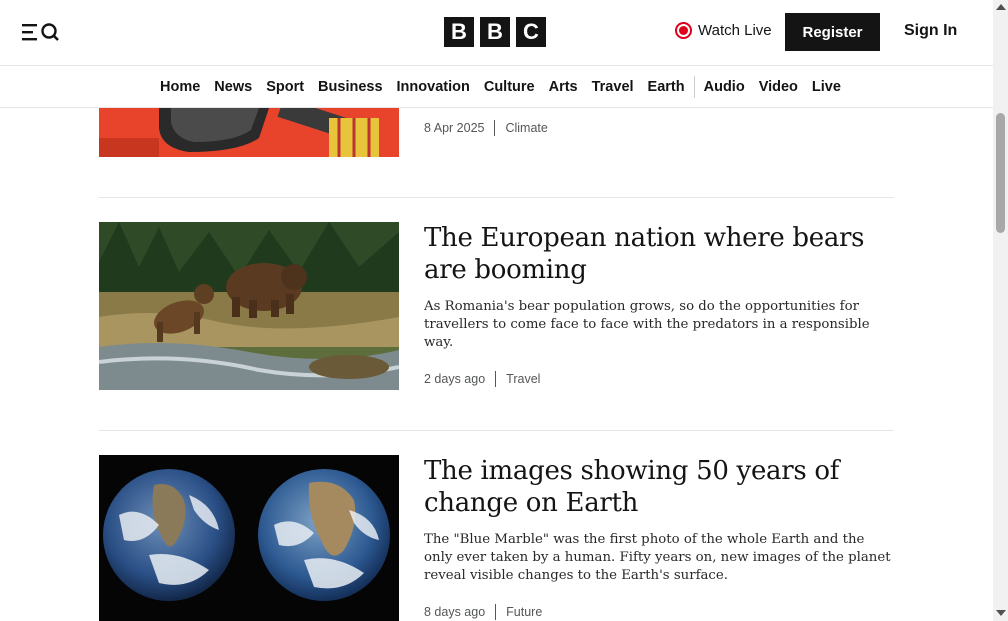 The width and height of the screenshot is (1008, 621). Describe the element at coordinates (523, 379) in the screenshot. I see `story-section-link: Travel` at that location.